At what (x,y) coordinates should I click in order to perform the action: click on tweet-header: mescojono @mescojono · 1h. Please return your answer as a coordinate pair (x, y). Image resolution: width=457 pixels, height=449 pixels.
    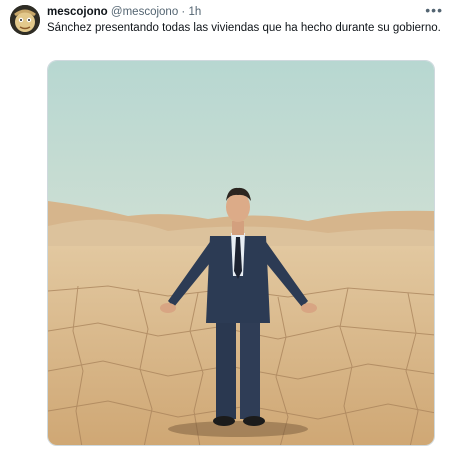
    Looking at the image, I should click on (124, 12).